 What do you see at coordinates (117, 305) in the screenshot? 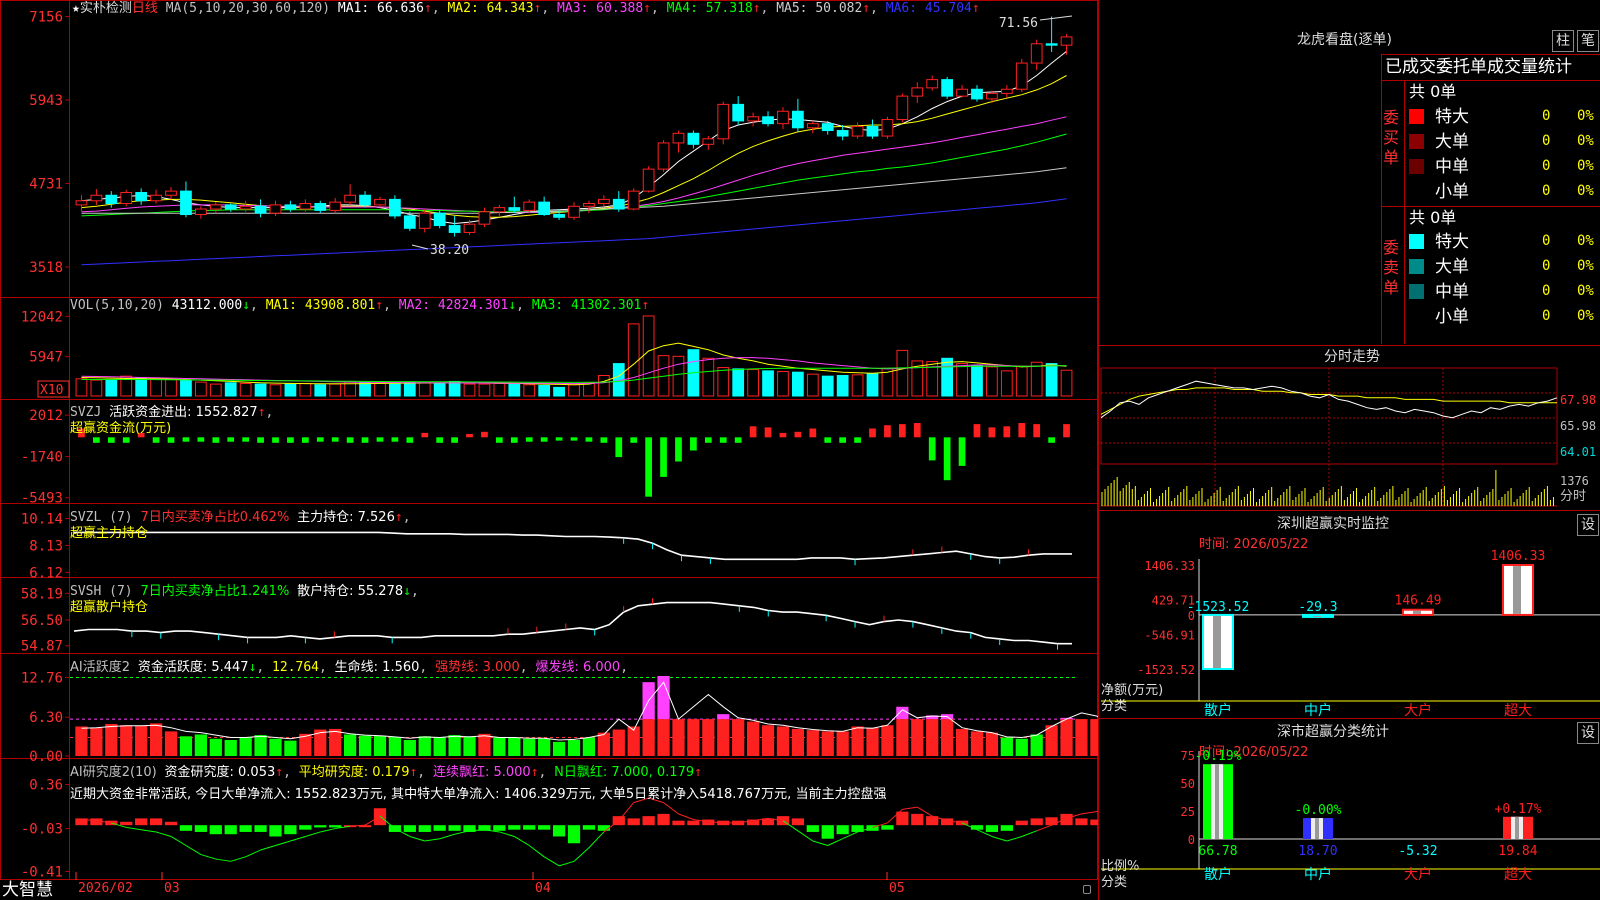
I see `vol-title: VOL(5,10,20)` at bounding box center [117, 305].